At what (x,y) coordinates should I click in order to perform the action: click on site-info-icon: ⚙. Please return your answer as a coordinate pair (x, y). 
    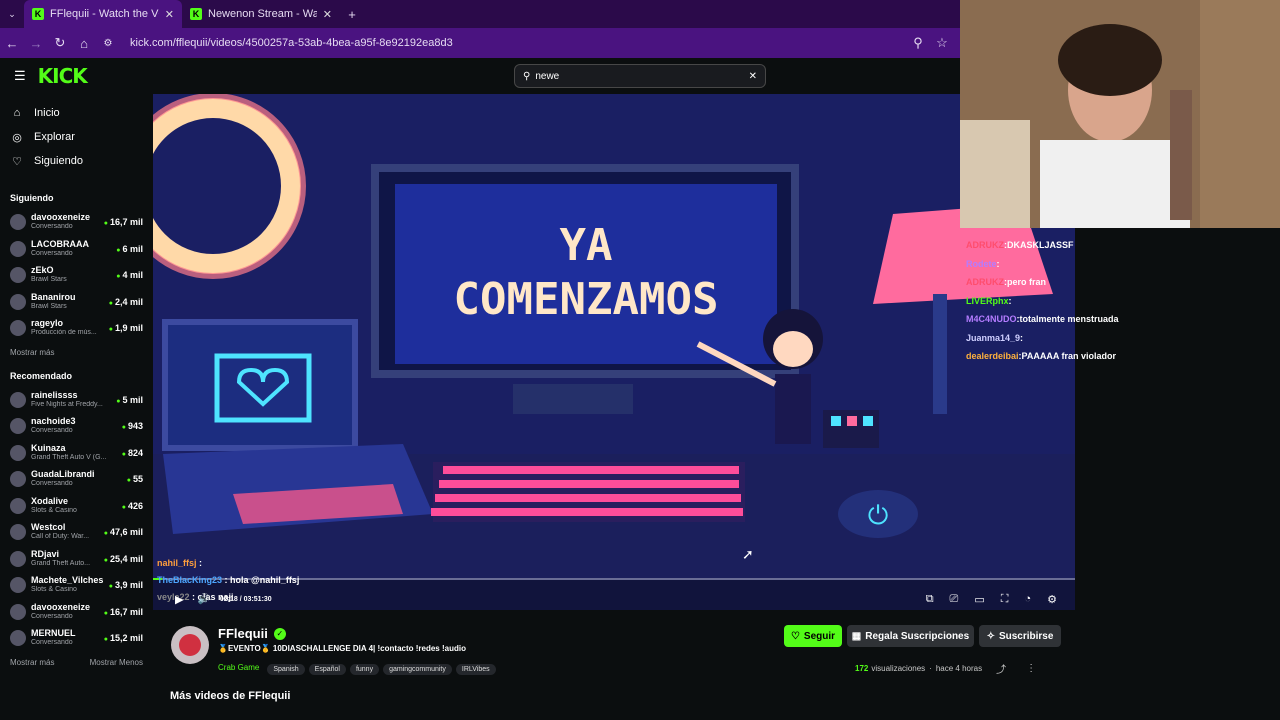
    Looking at the image, I should click on (108, 43).